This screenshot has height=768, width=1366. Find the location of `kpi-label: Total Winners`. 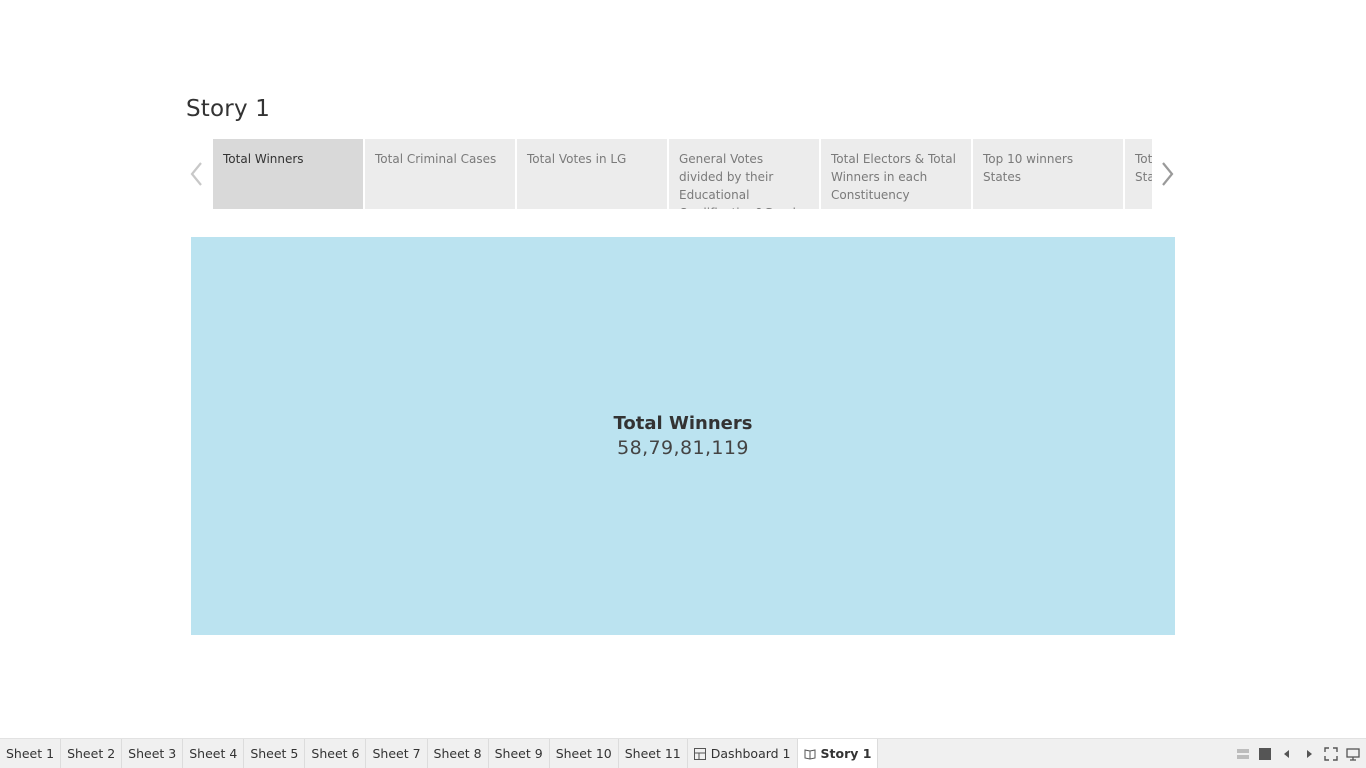

kpi-label: Total Winners is located at coordinates (683, 423).